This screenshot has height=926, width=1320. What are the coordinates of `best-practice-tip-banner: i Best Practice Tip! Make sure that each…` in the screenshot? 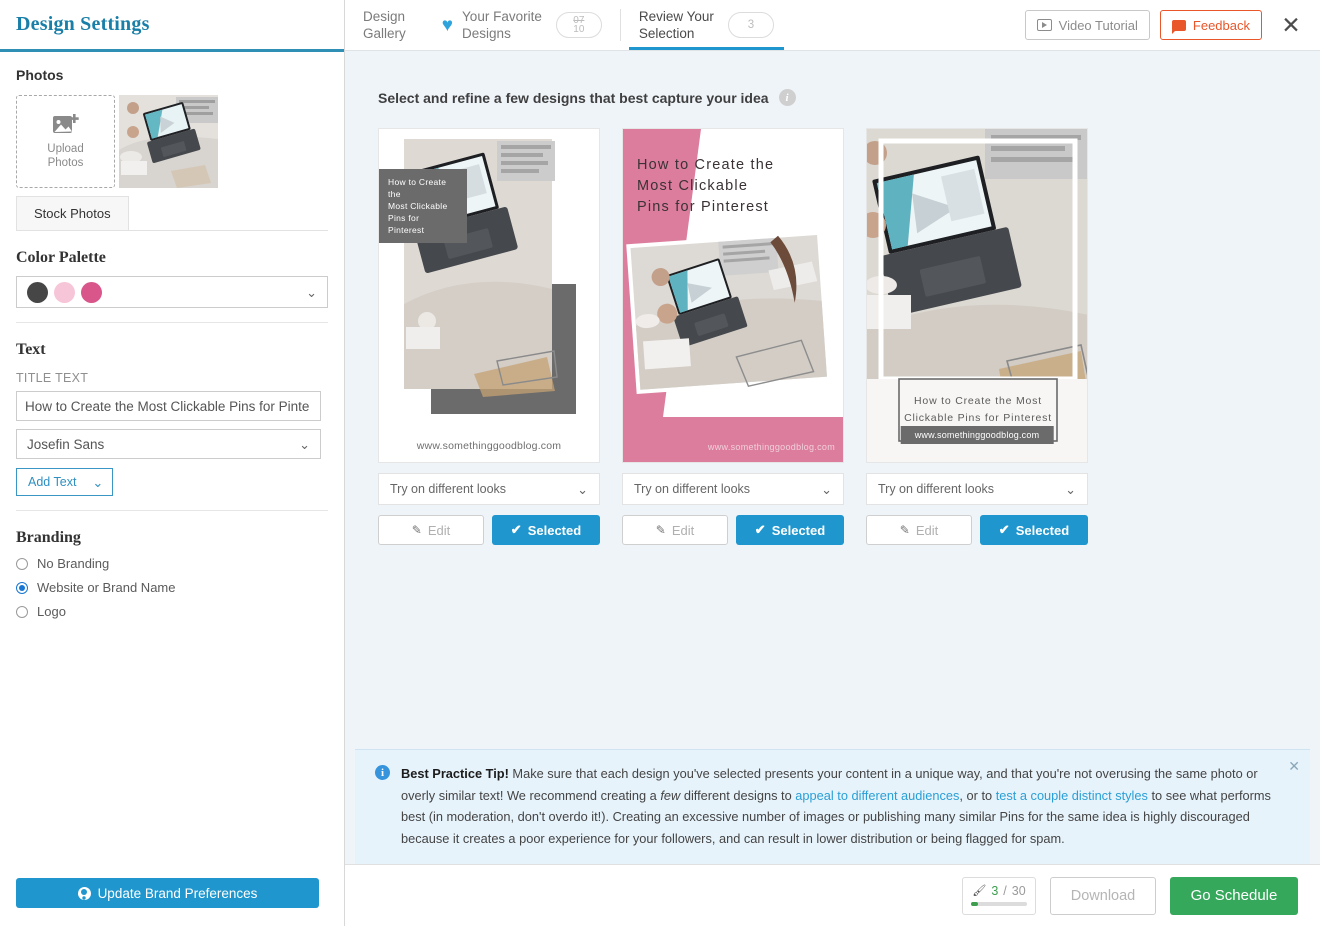 It's located at (832, 806).